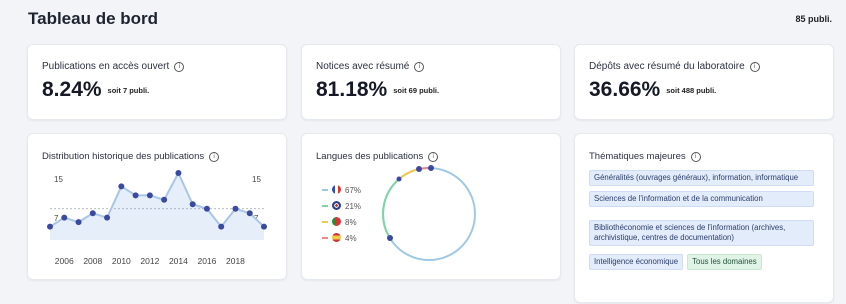  I want to click on history-area, so click(157, 206).